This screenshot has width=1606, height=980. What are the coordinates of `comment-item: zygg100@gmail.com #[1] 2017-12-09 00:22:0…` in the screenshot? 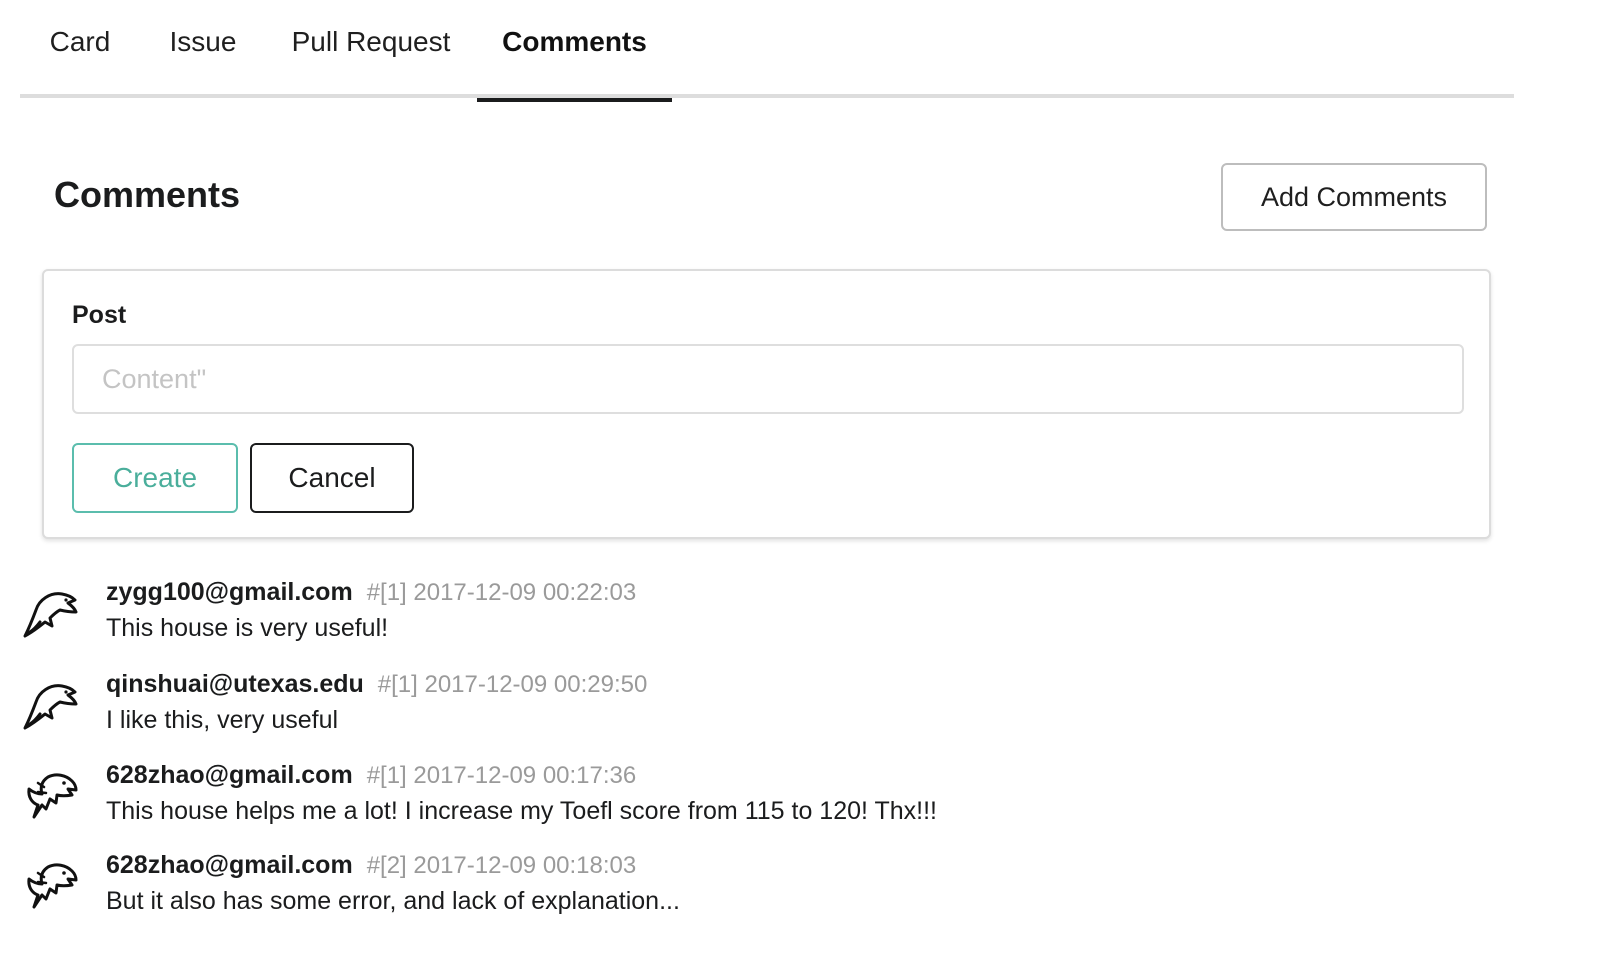 It's located at (760, 619).